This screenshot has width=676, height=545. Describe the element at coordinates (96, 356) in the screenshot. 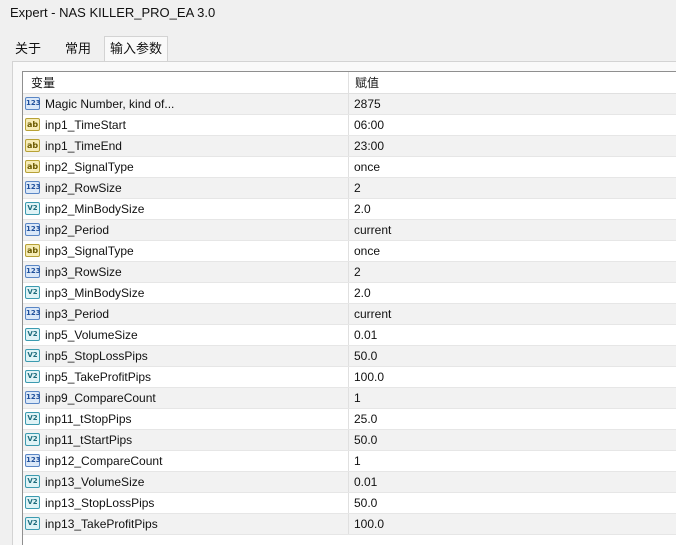

I see `parameter-name: inp5_StopLossPips` at that location.